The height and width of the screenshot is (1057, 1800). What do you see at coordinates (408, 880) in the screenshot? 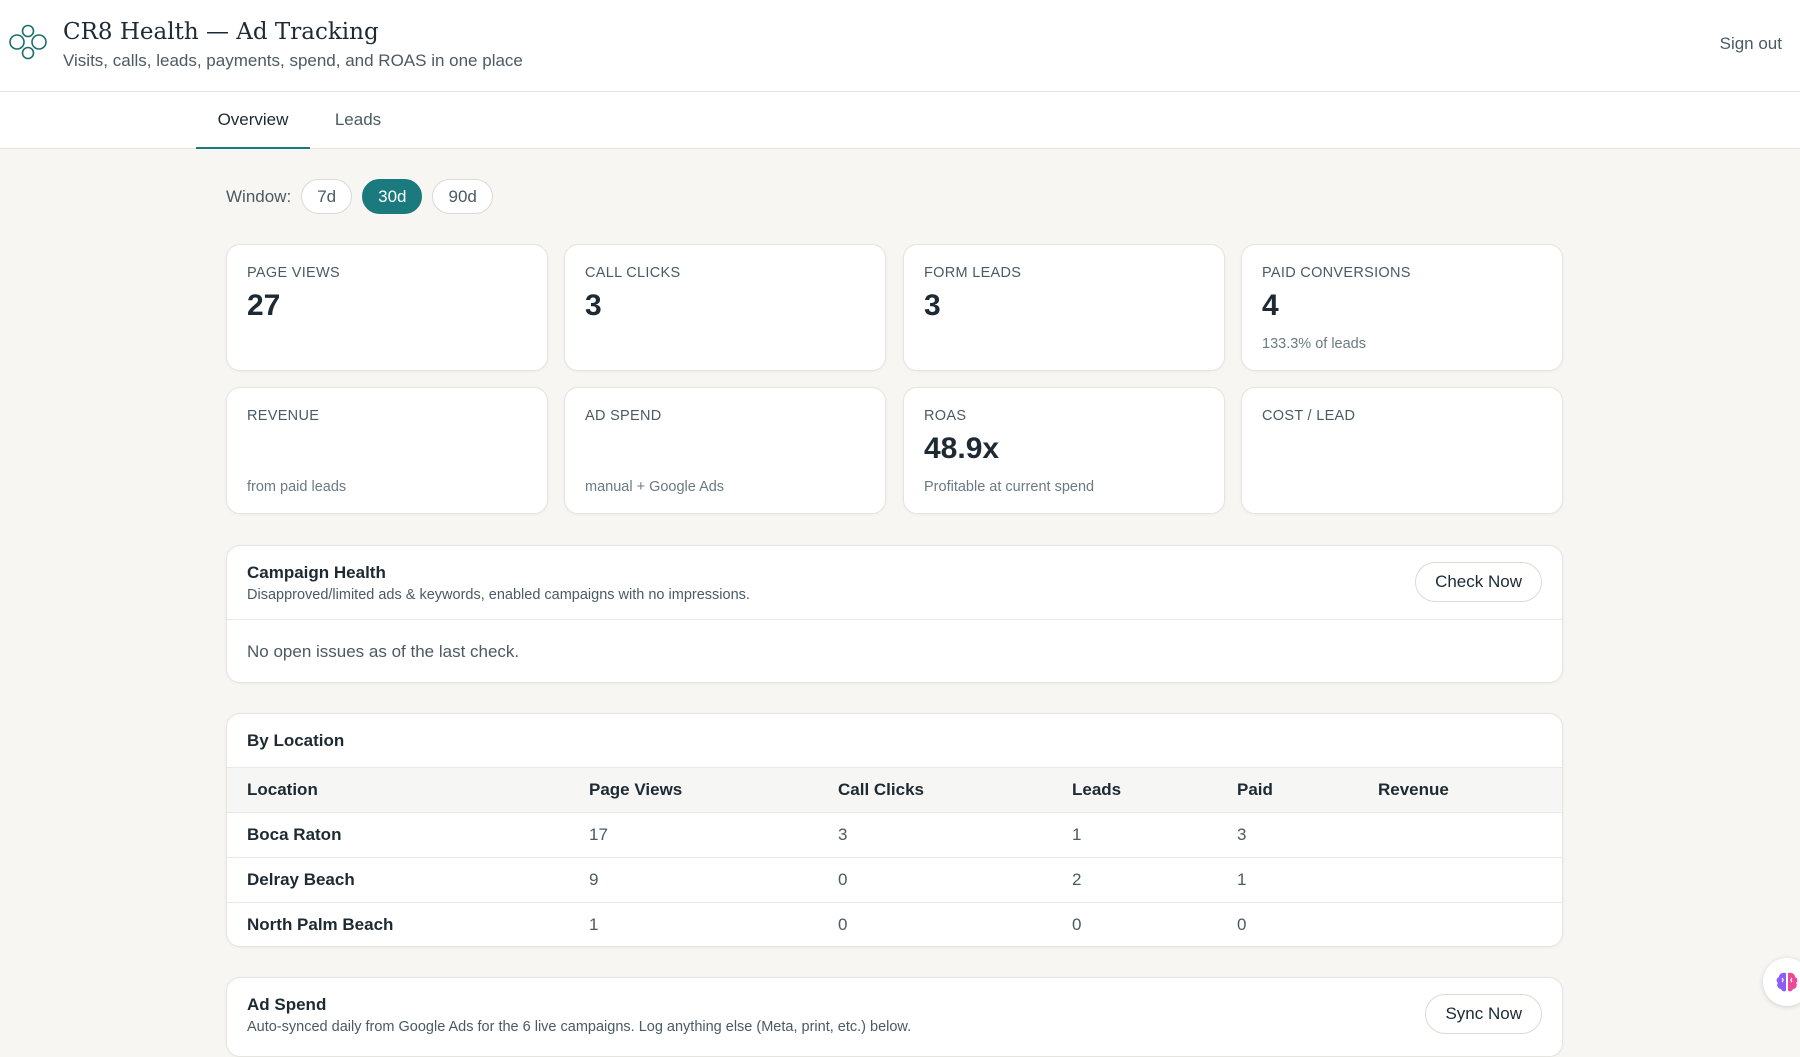
I see `cell-location: Delray Beach` at bounding box center [408, 880].